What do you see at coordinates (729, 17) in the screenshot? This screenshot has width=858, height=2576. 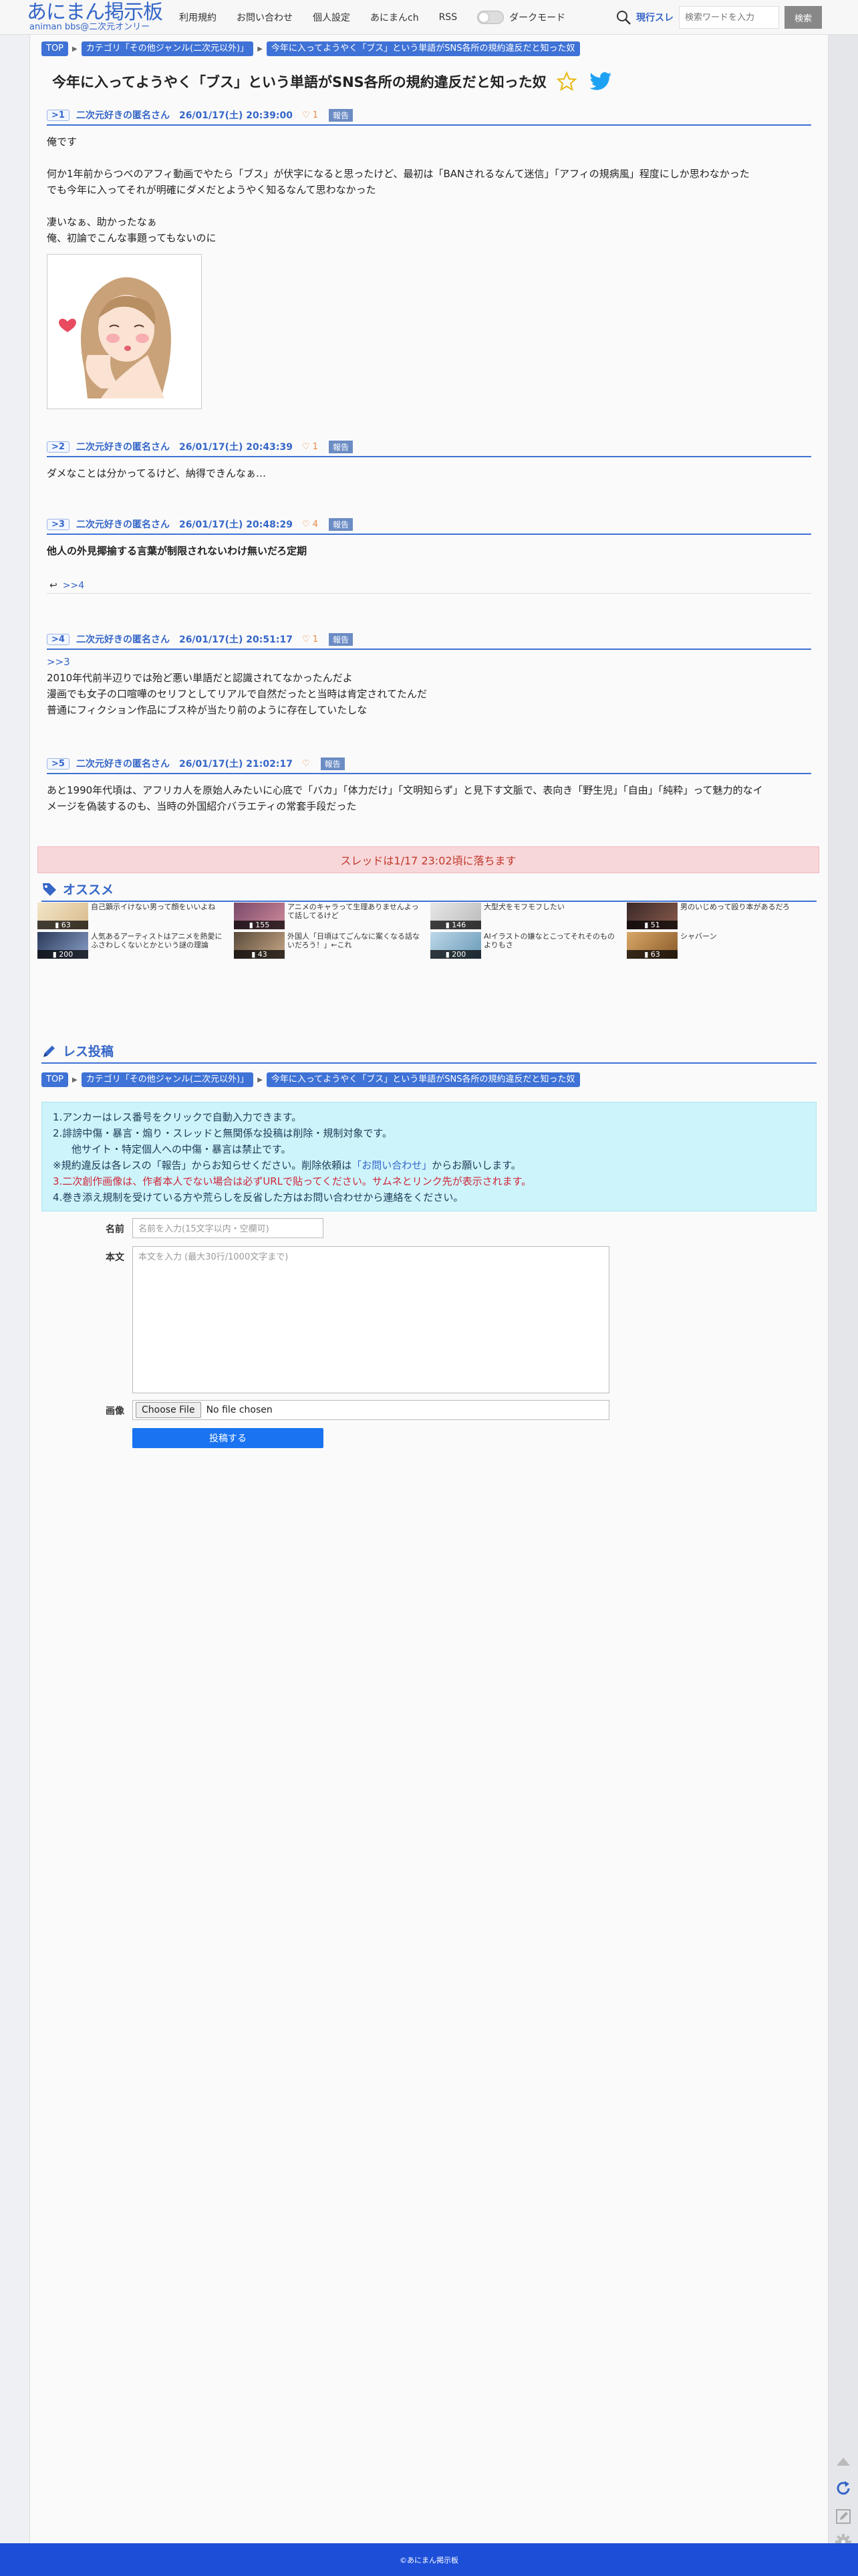 I see `search-input` at bounding box center [729, 17].